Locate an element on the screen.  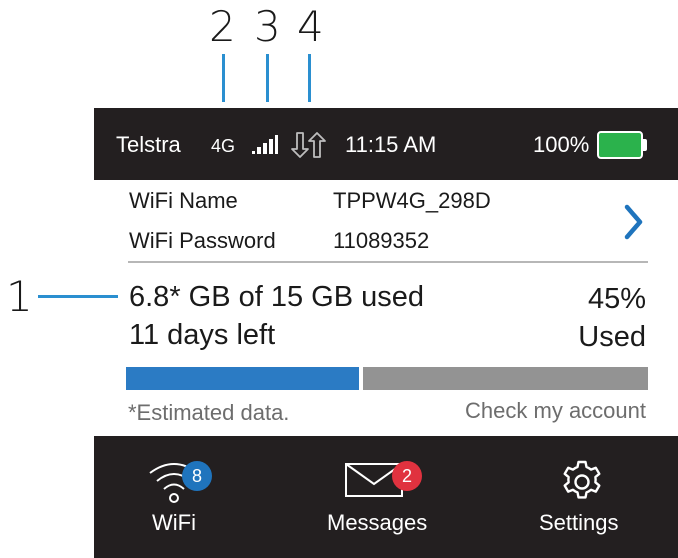
wifi-password-value: 11089352 is located at coordinates (381, 240).